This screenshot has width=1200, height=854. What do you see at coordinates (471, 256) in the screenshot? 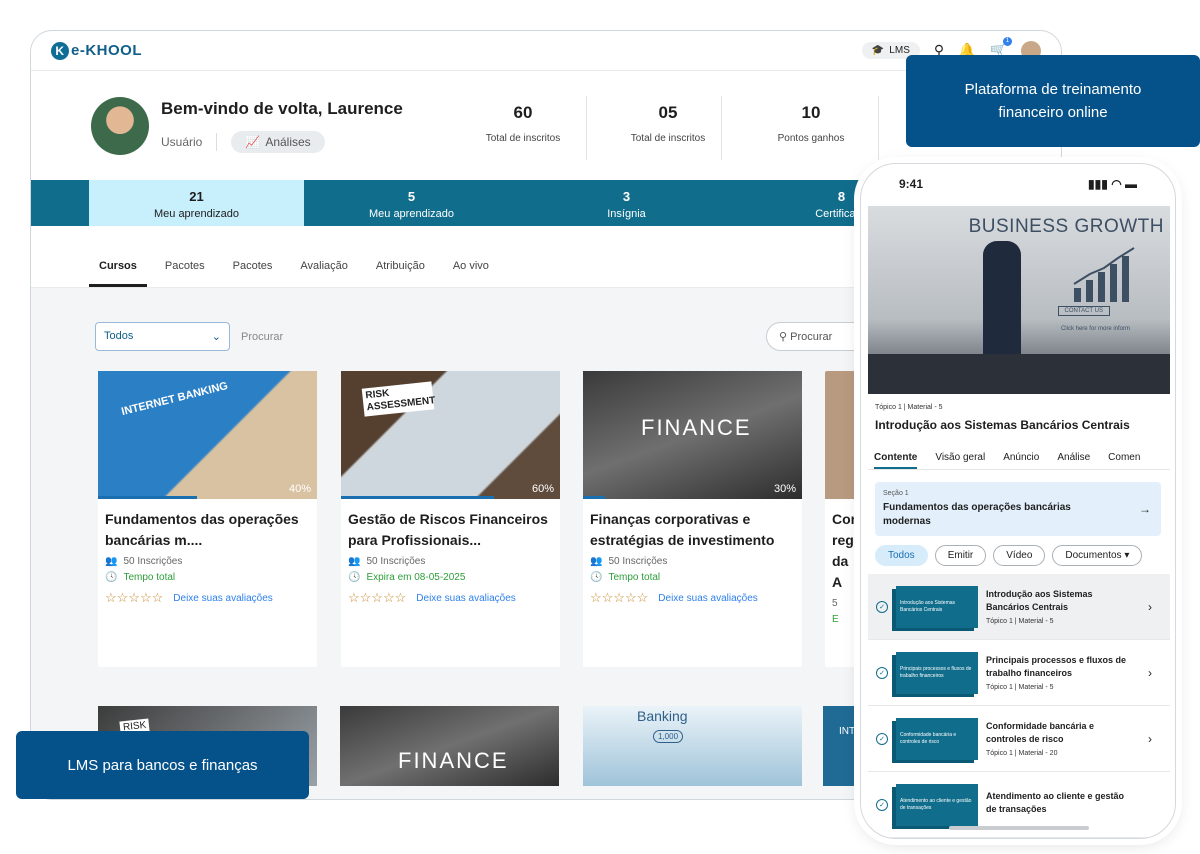
I see `tab-live: Ao vivo` at bounding box center [471, 256].